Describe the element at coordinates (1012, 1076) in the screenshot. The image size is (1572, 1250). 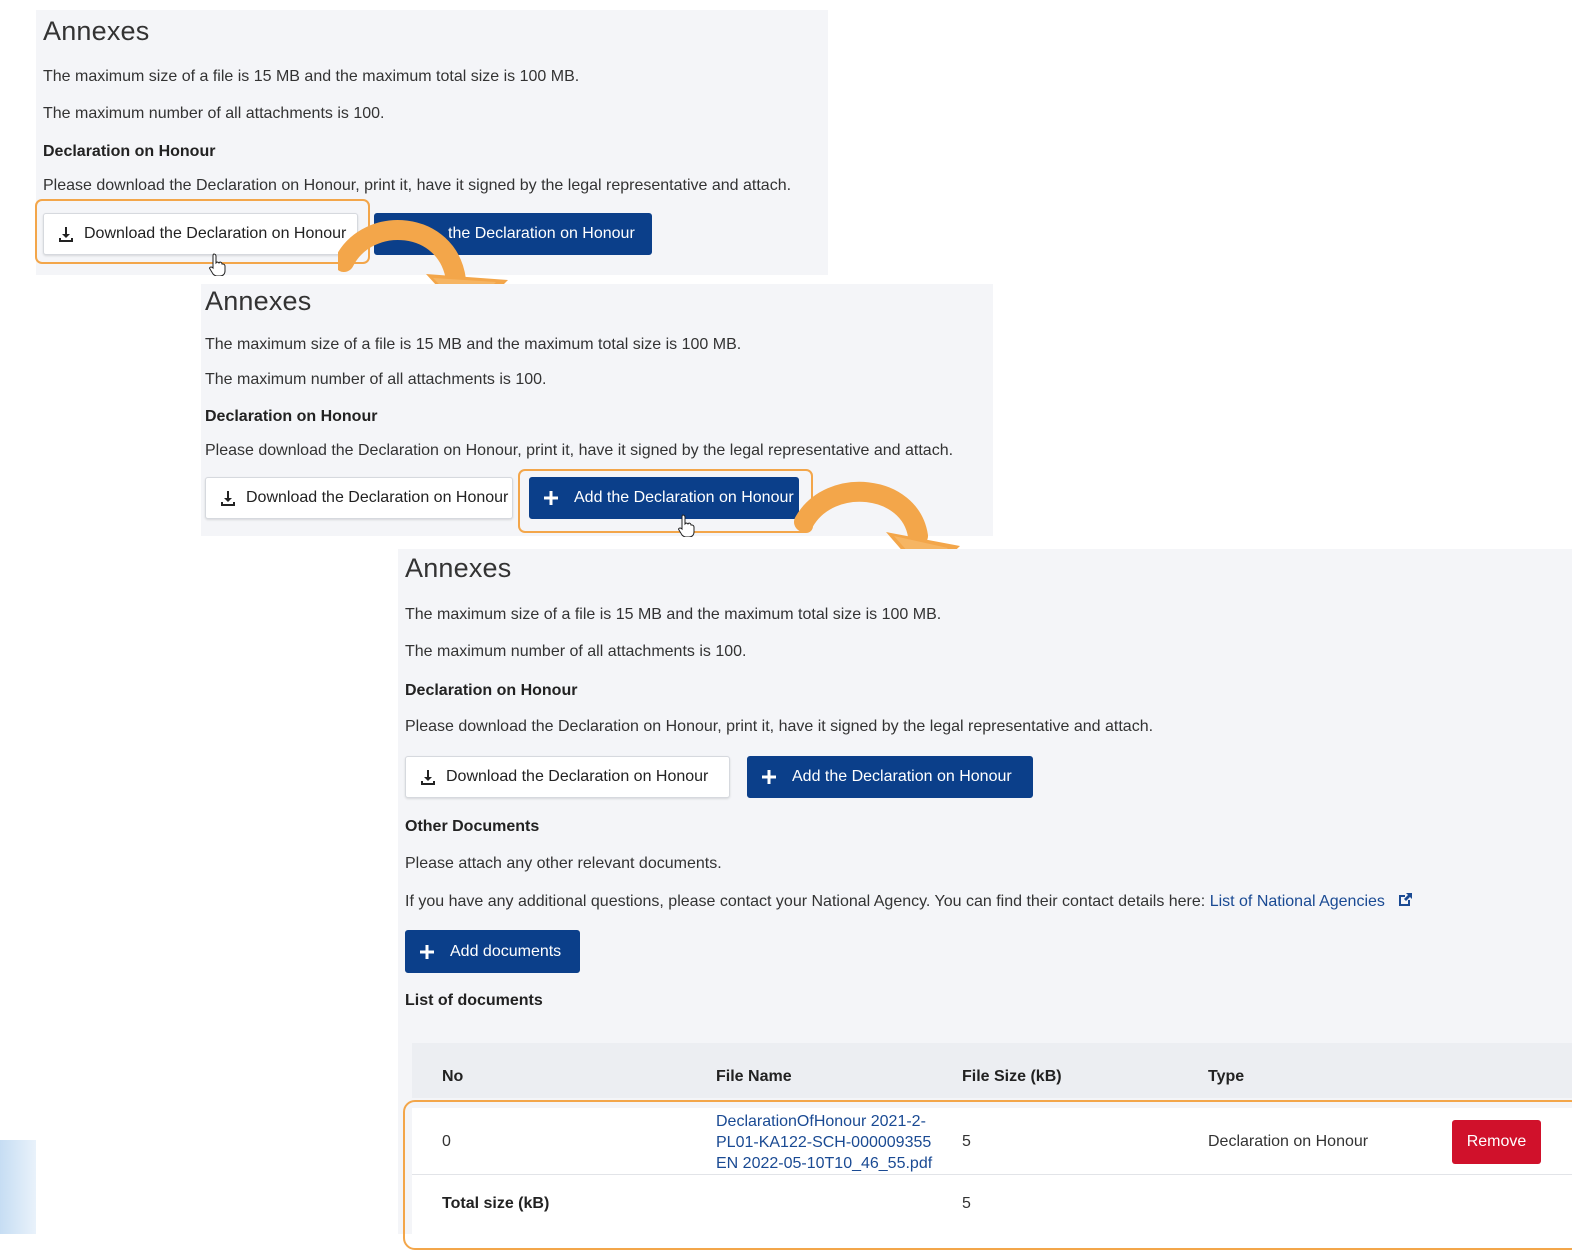
I see `header-file-size: File Size (kB)` at that location.